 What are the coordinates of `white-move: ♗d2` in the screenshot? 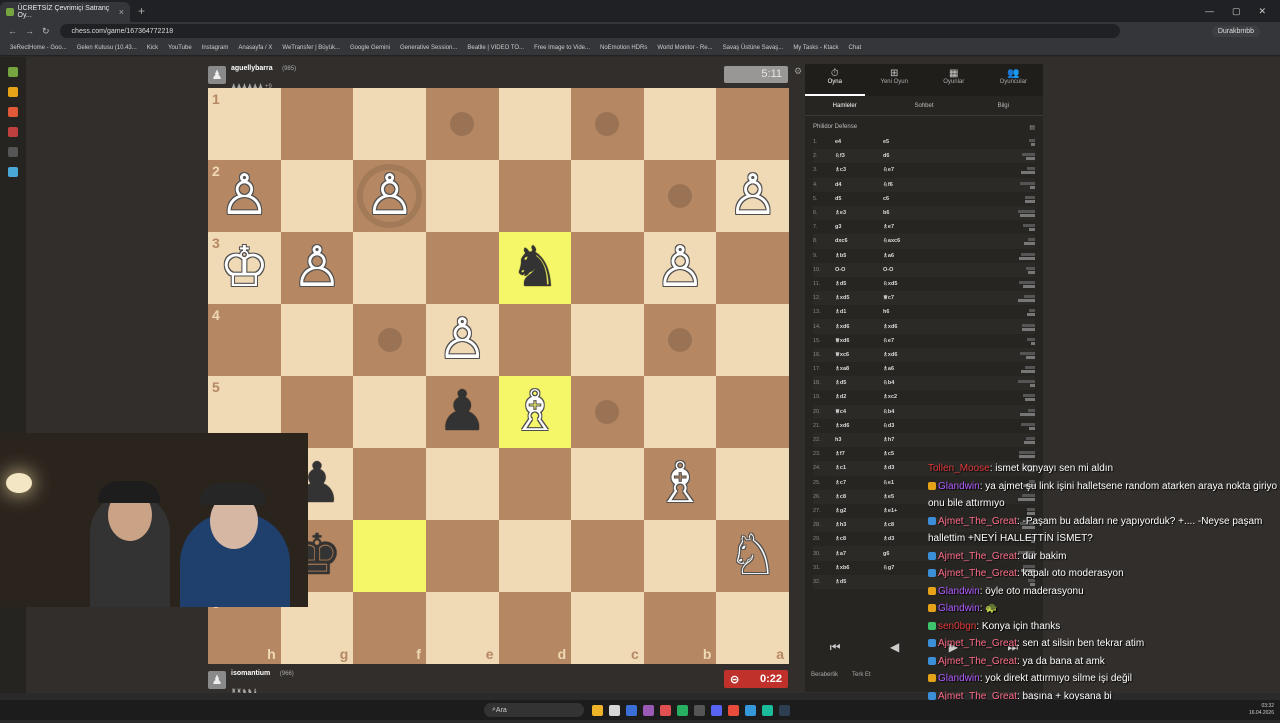 It's located at (859, 397).